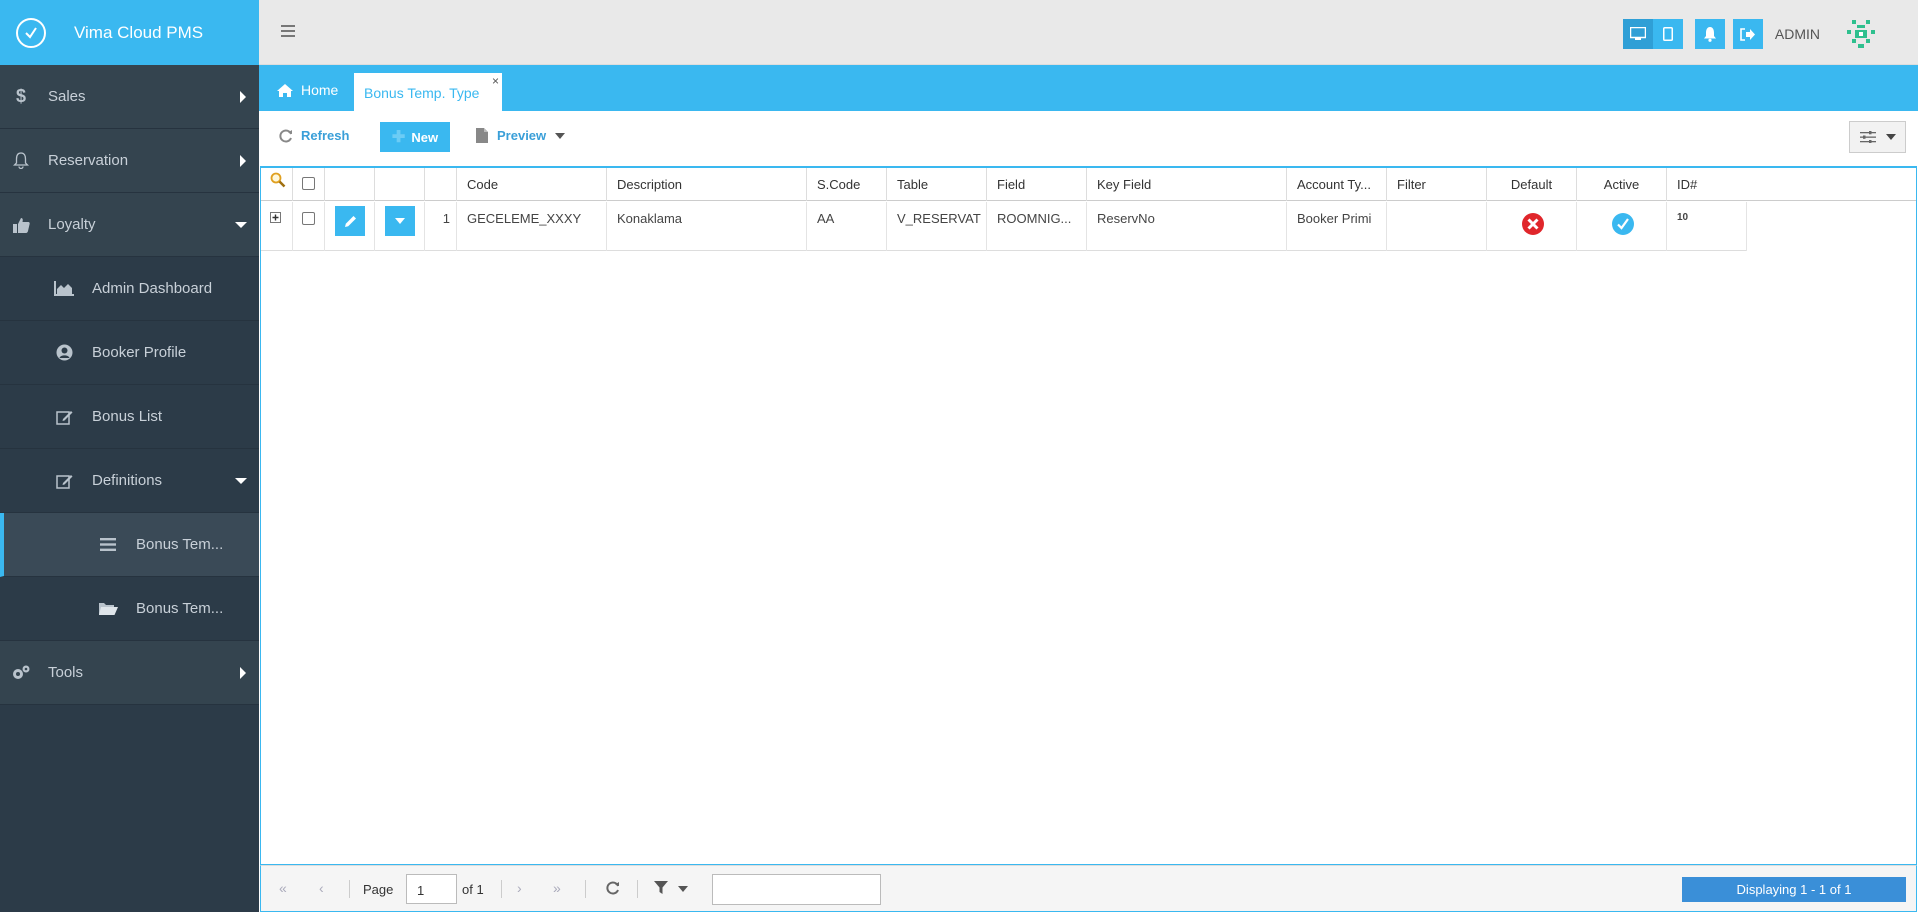 The height and width of the screenshot is (912, 1918). I want to click on sidebar-item-sales: $ Sales, so click(129, 97).